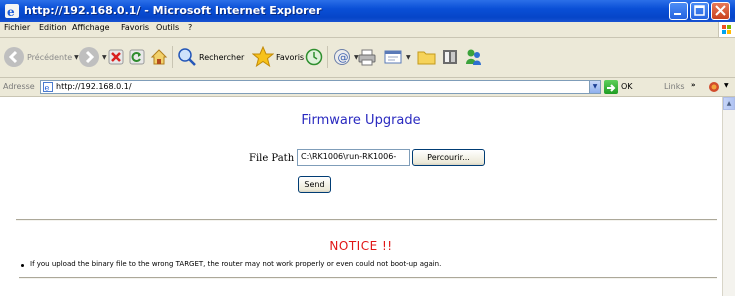 This screenshot has width=735, height=296. Describe the element at coordinates (94, 86) in the screenshot. I see `address-url: http://192.168.0.1/` at that location.